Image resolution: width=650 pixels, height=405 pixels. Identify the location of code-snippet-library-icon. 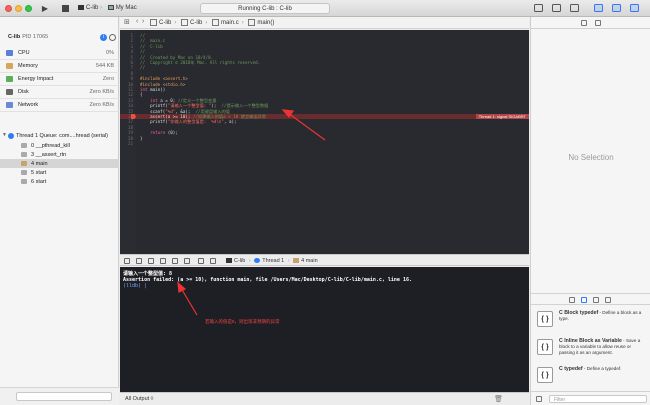
(584, 300).